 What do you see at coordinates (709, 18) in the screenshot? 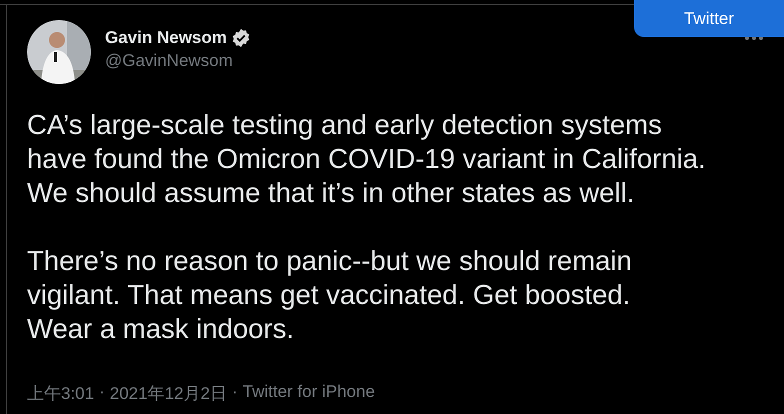
I see `twitter-button: Twitter` at bounding box center [709, 18].